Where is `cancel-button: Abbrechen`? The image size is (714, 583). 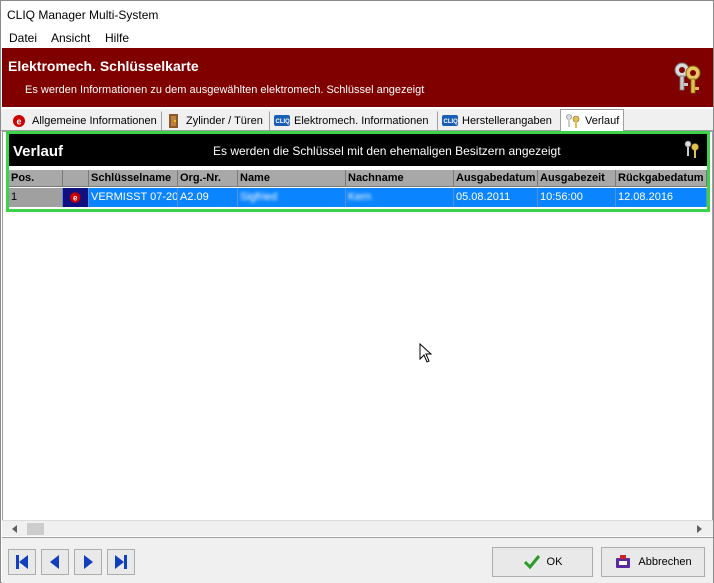
cancel-button: Abbrechen is located at coordinates (653, 562).